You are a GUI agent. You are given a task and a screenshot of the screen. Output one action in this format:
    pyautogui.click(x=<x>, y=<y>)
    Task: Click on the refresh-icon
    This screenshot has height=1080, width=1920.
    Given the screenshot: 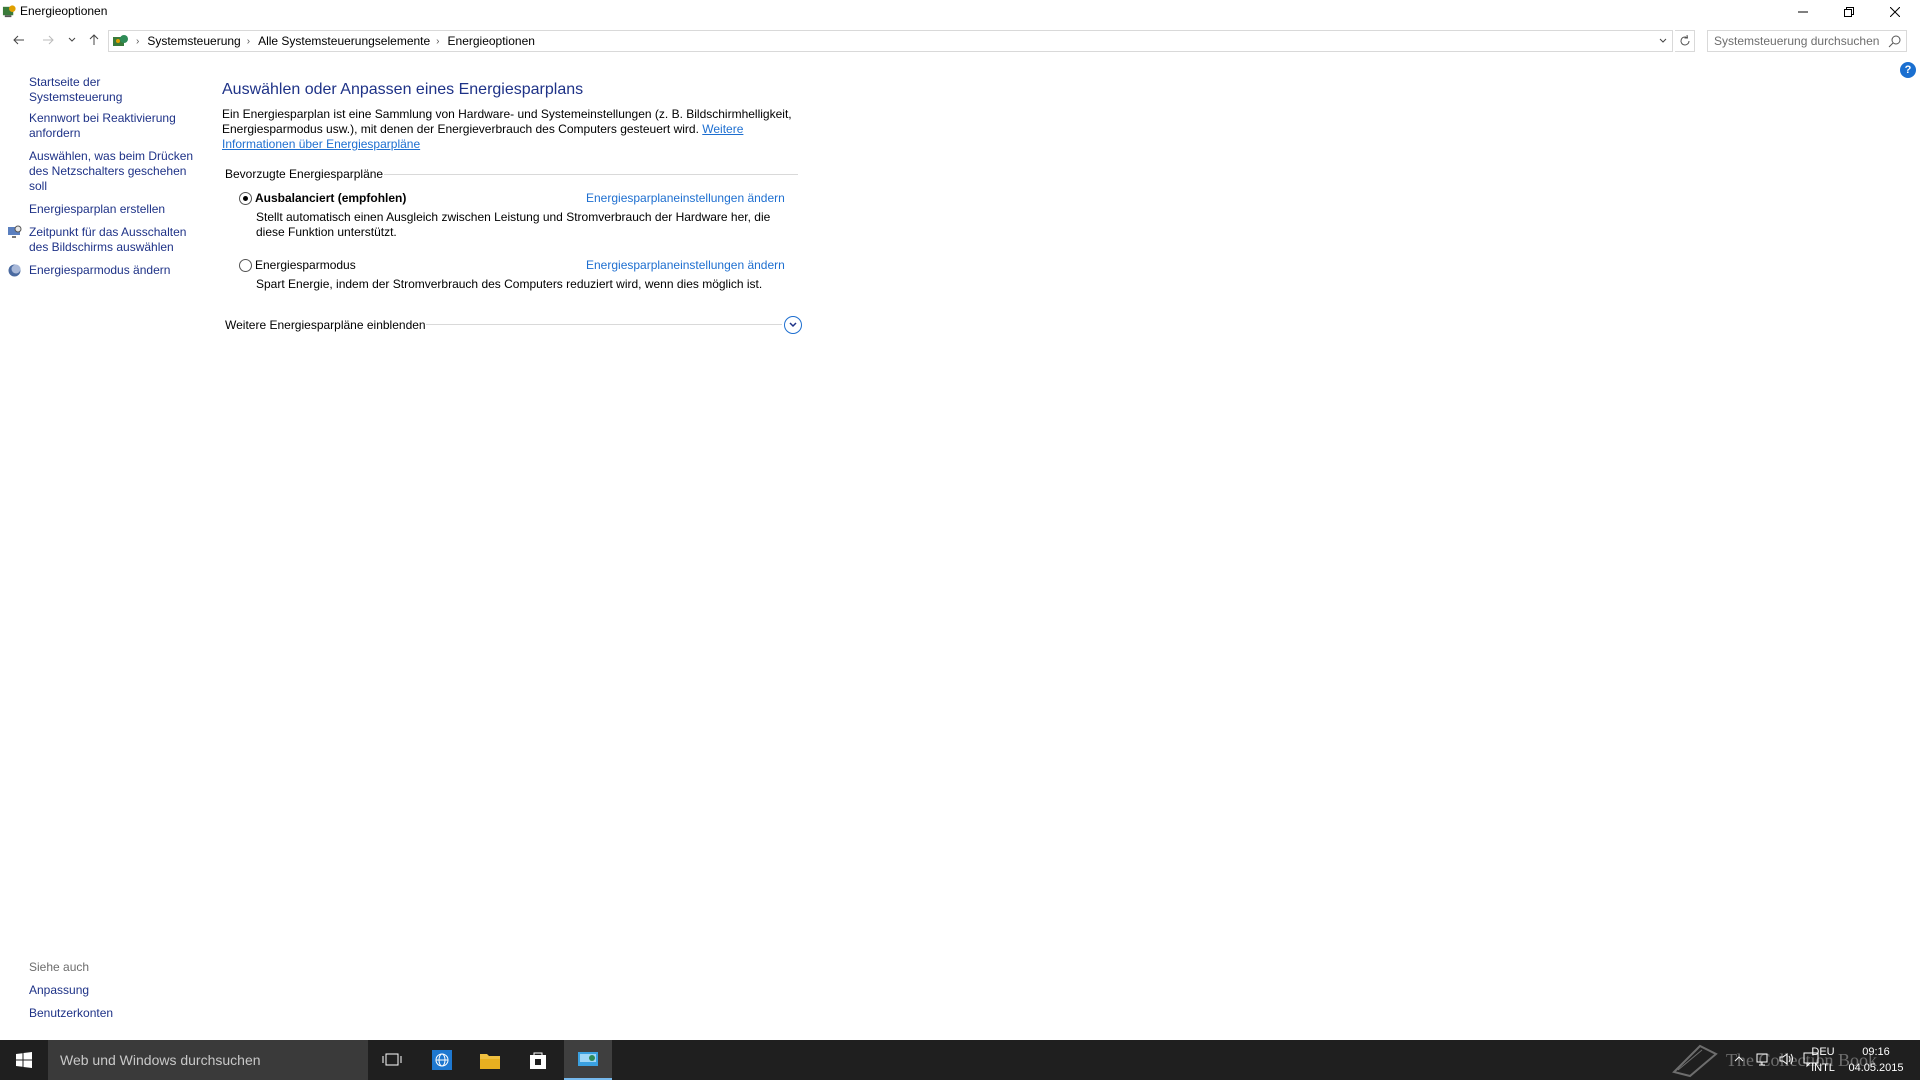 What is the action you would take?
    pyautogui.click(x=1684, y=40)
    